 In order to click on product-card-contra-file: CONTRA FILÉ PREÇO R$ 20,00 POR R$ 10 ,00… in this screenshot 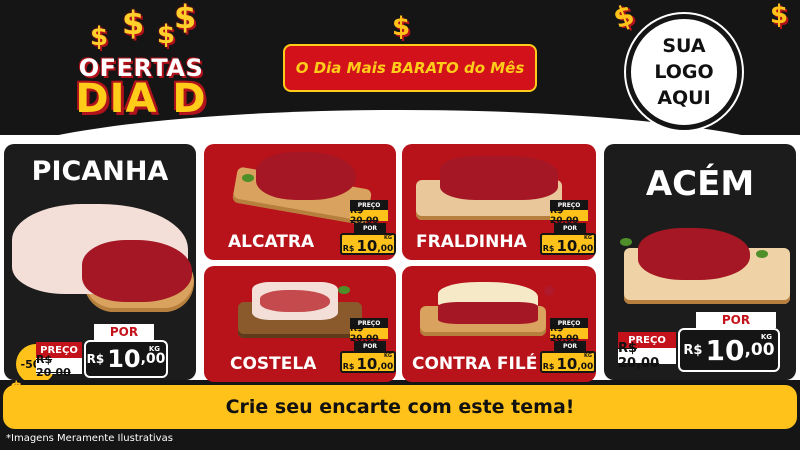, I will do `click(499, 324)`.